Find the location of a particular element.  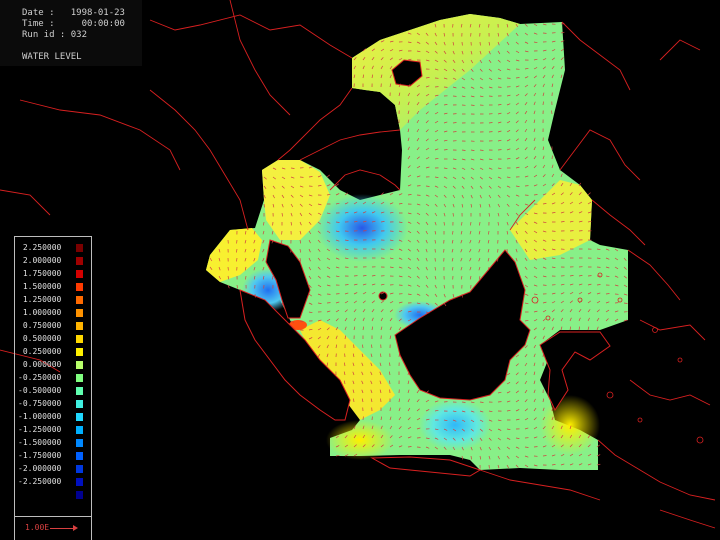

legend-entry-label: -0.500000 is located at coordinates (40, 390).